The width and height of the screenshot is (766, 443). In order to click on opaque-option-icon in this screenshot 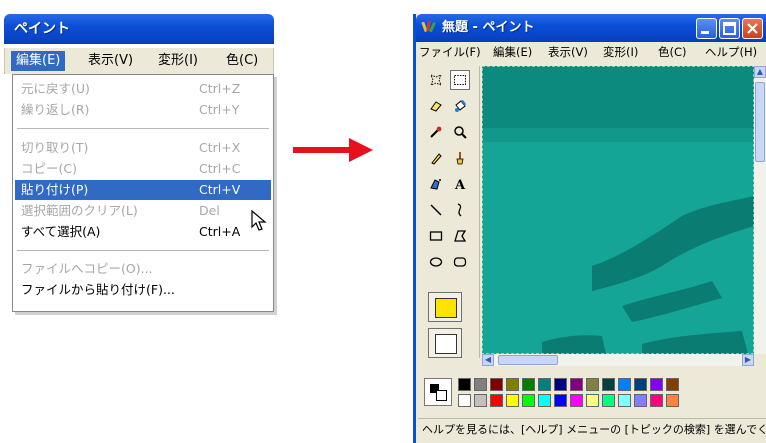, I will do `click(446, 308)`.